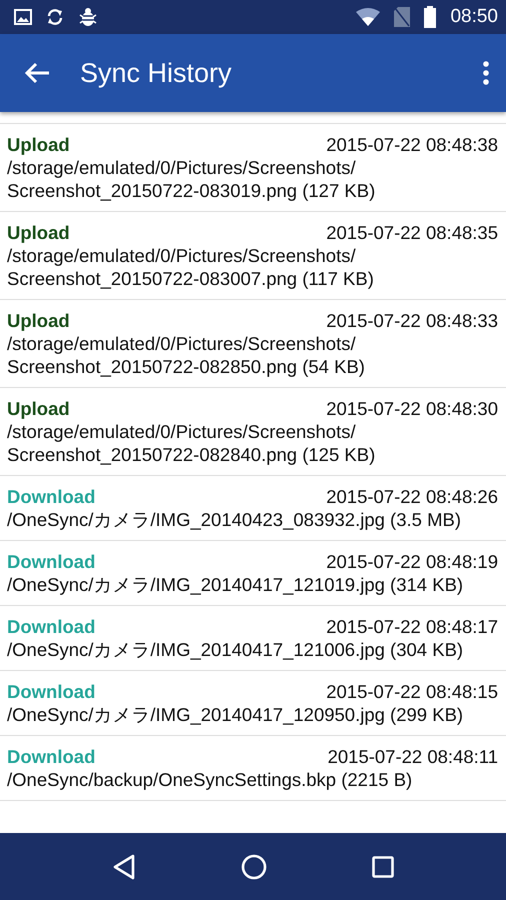 The image size is (506, 900). I want to click on timestamp: 2015-07-22 08:48:17, so click(412, 626).